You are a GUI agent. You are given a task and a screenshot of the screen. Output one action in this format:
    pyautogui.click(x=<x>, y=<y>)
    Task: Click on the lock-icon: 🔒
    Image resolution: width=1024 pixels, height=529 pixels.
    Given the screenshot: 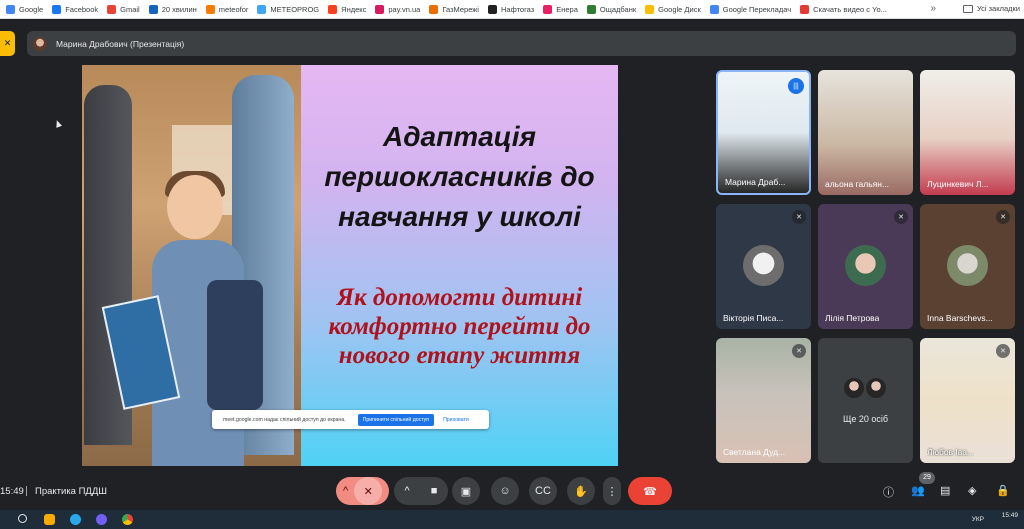 What is the action you would take?
    pyautogui.click(x=1003, y=490)
    